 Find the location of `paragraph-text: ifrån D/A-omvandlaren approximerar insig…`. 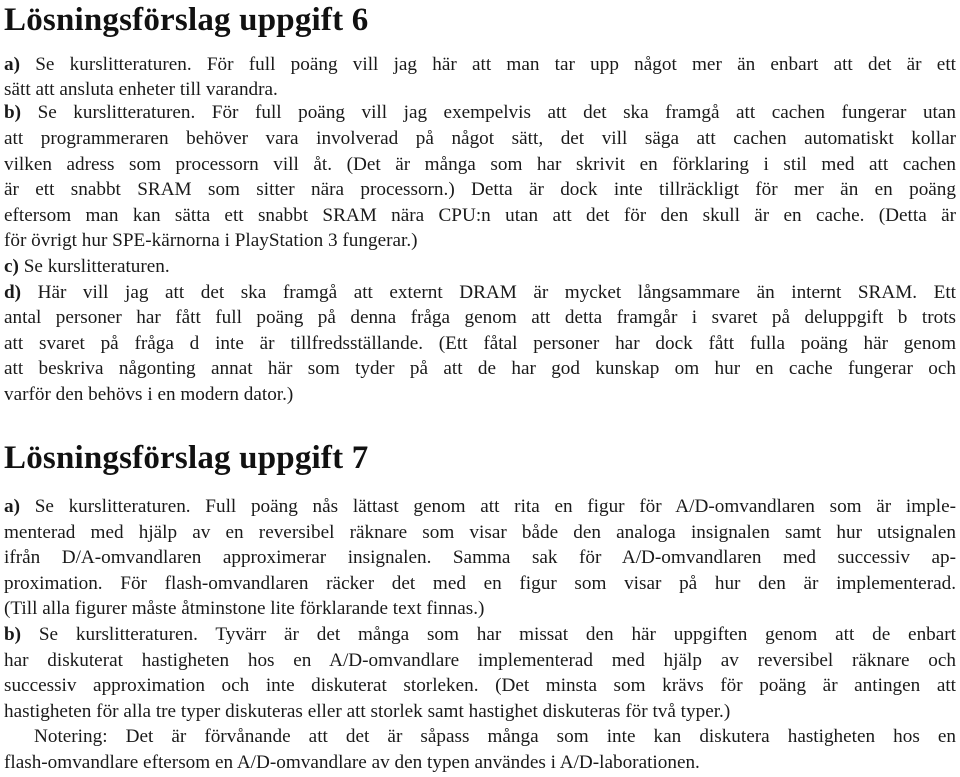

paragraph-text: ifrån D/A-omvandlaren approximerar insig… is located at coordinates (480, 557).